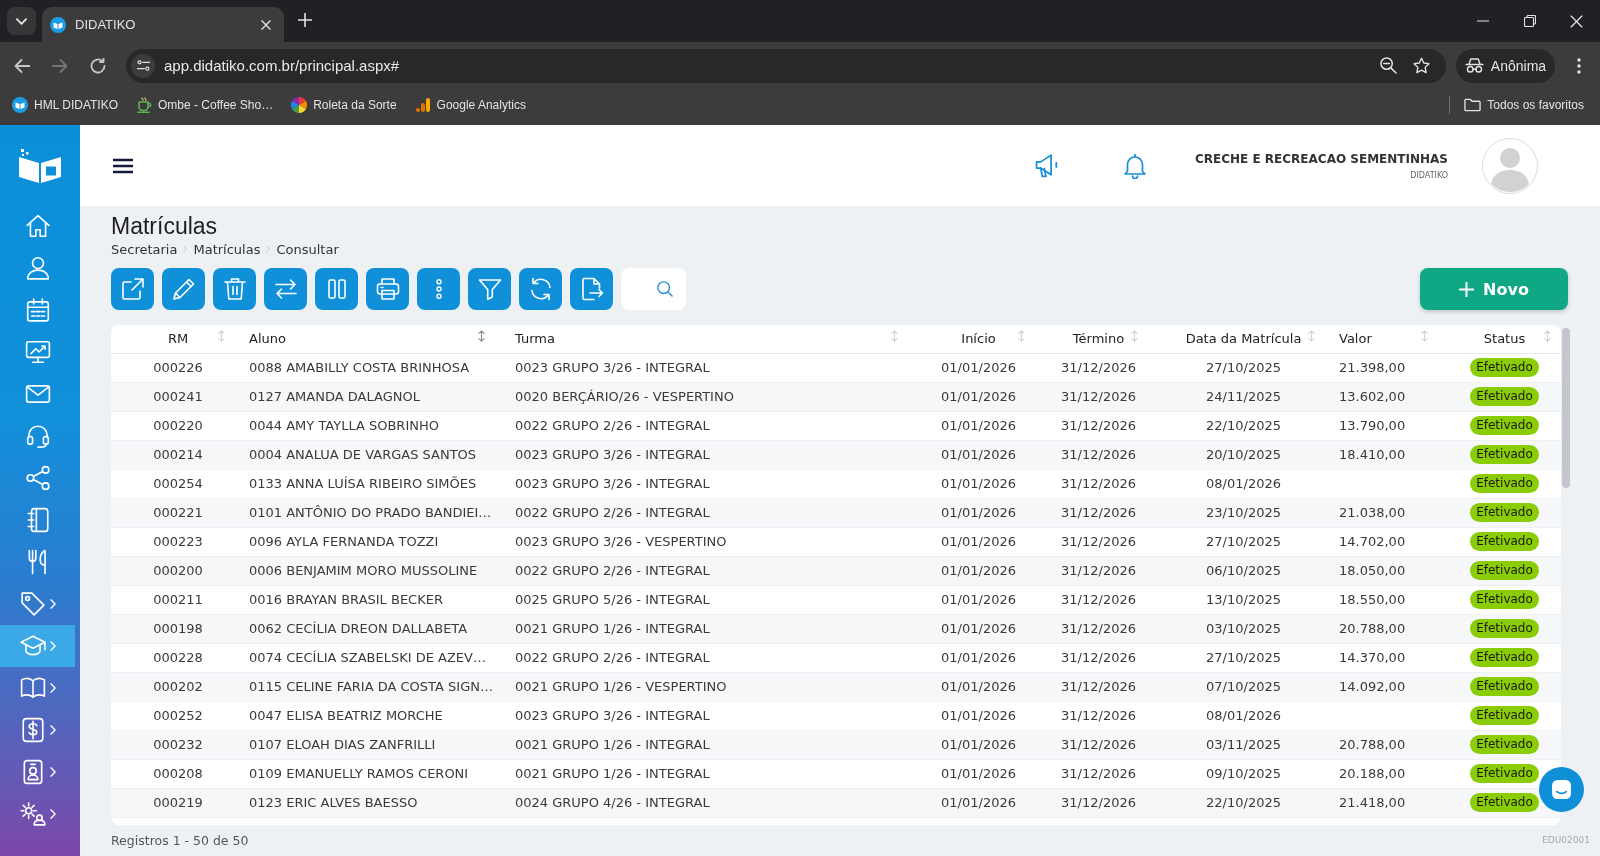 The image size is (1600, 856). Describe the element at coordinates (178, 686) in the screenshot. I see `table-cell: 000202` at that location.